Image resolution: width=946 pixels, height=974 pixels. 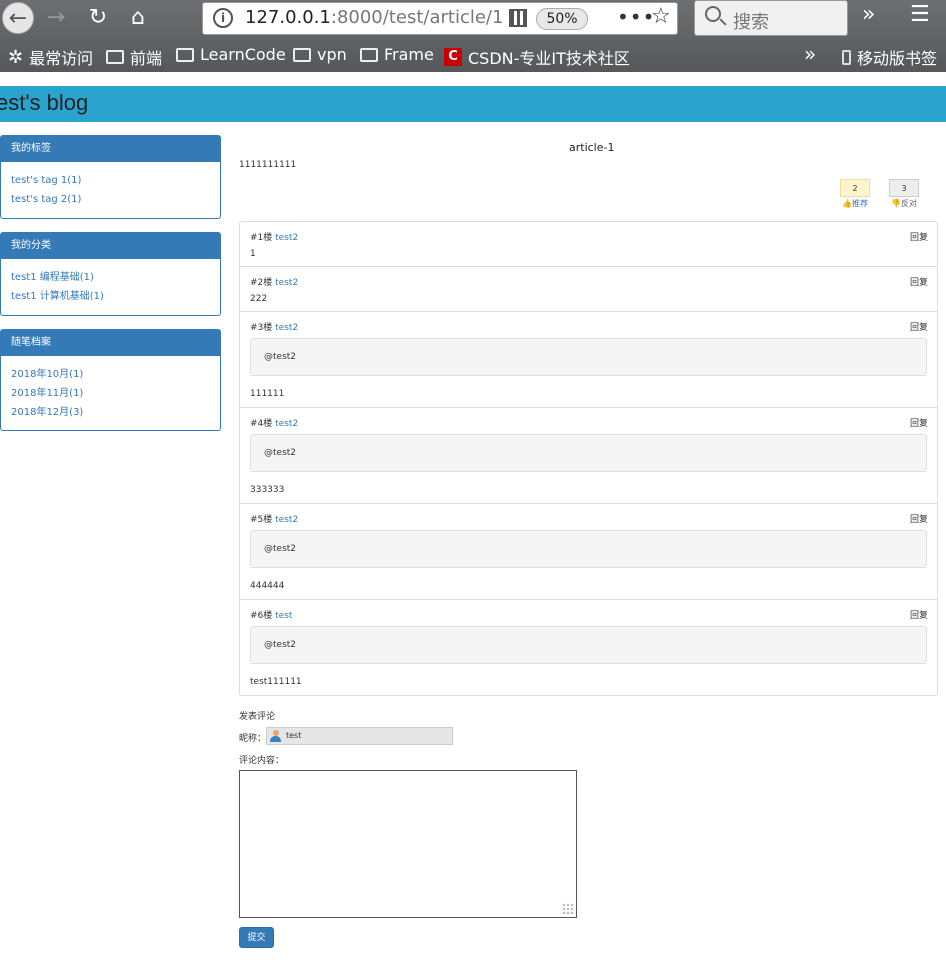 What do you see at coordinates (274, 326) in the screenshot?
I see `comment-header: #3楼 test2` at bounding box center [274, 326].